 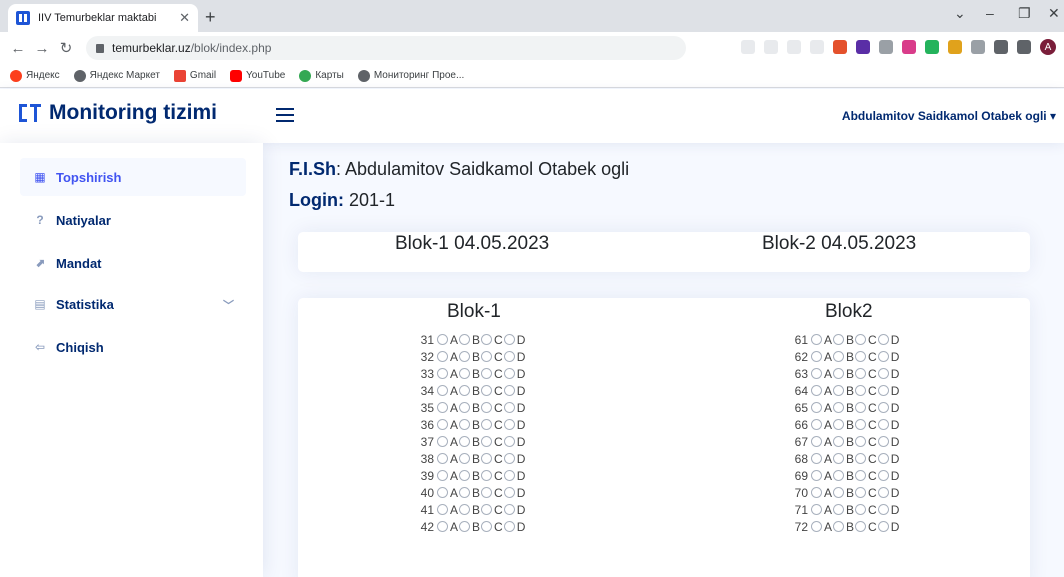 I want to click on browser-tab: IIV Temurbeklar maktabi ✕, so click(x=103, y=18).